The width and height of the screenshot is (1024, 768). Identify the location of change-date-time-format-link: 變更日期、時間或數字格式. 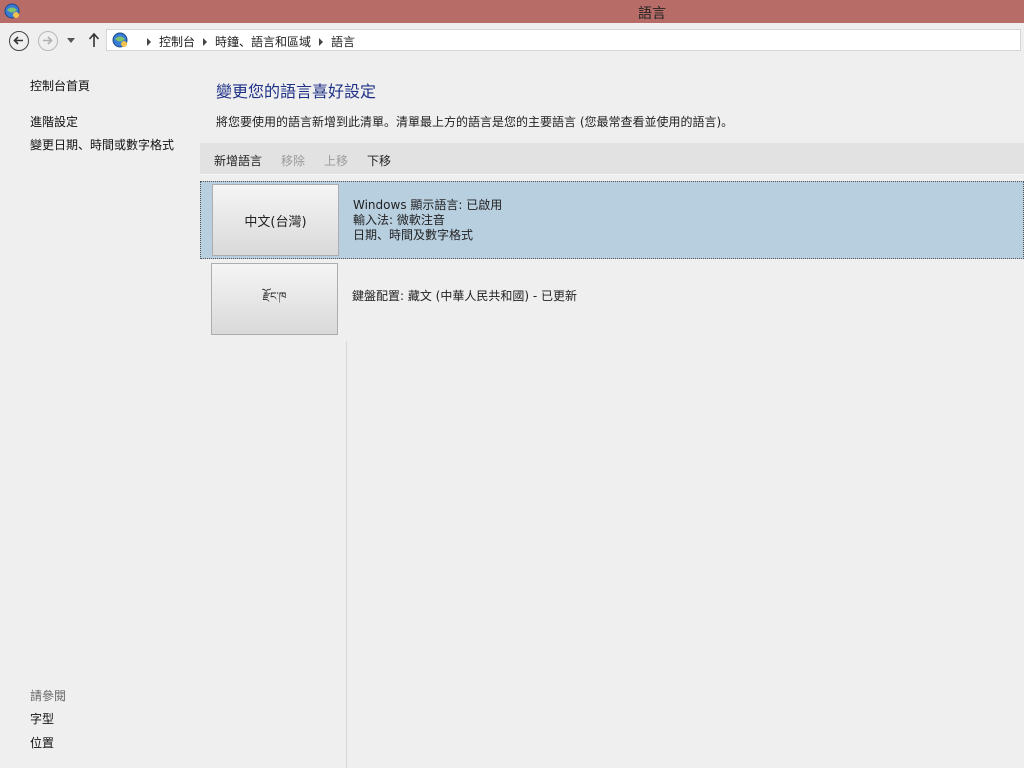
(102, 144).